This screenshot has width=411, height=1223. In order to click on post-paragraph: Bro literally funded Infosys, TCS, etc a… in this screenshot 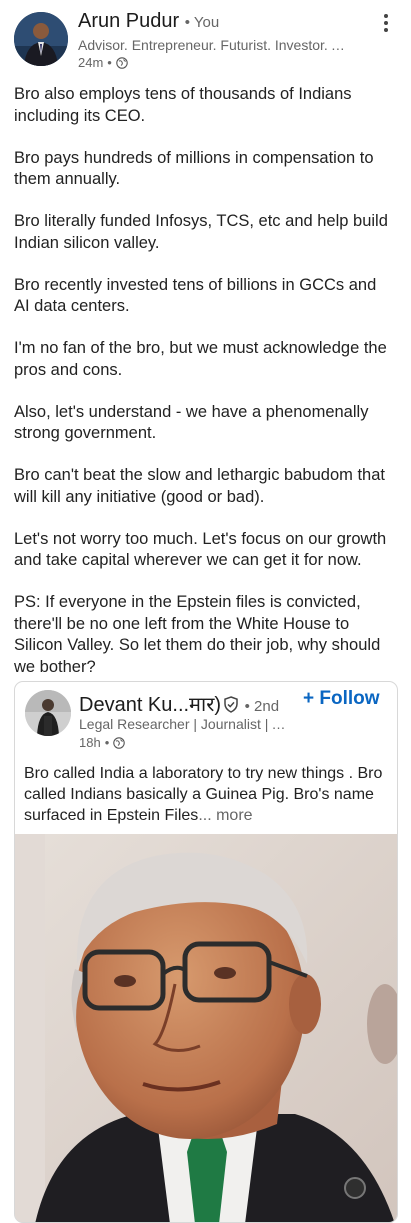, I will do `click(201, 232)`.